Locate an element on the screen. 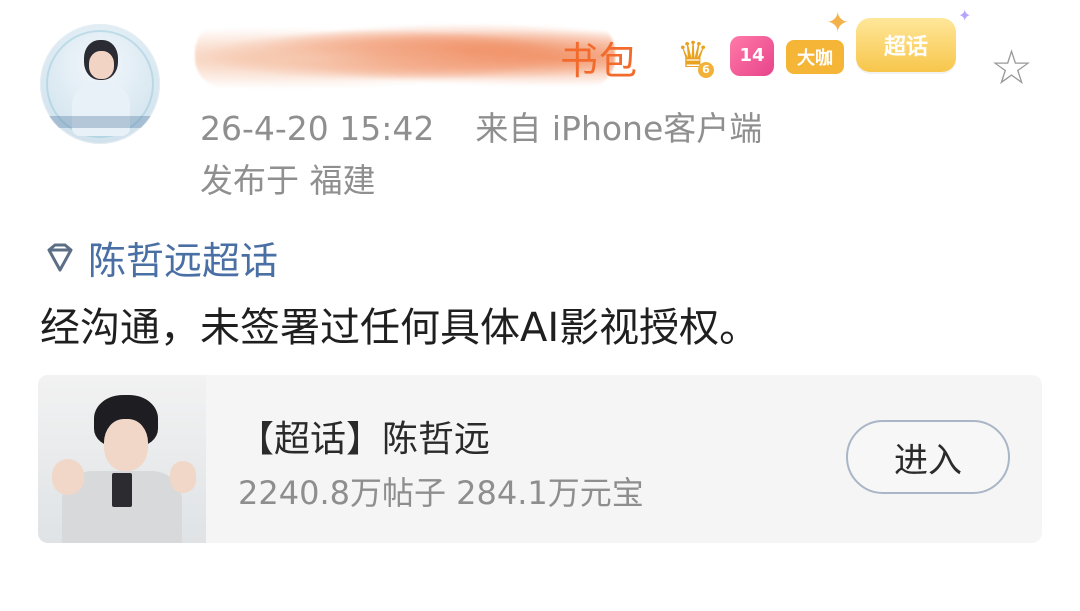 Image resolution: width=1080 pixels, height=611 pixels. star-outline-icon: ☆ is located at coordinates (1011, 68).